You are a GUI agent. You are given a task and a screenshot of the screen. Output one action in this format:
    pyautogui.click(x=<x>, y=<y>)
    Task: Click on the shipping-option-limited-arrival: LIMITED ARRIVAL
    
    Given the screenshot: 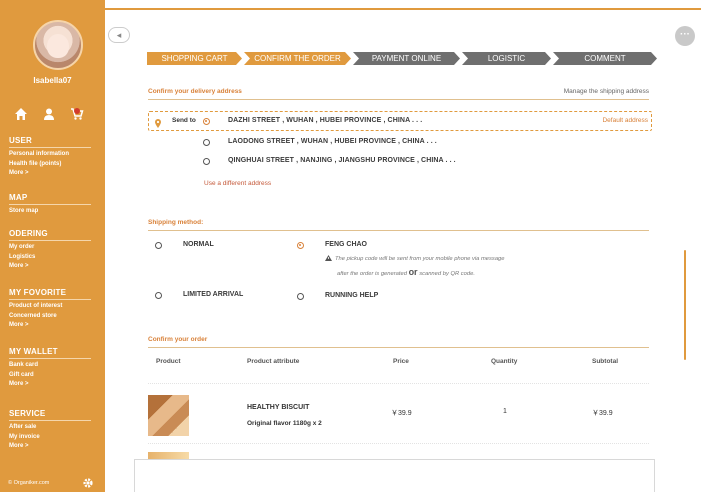 What is the action you would take?
    pyautogui.click(x=213, y=294)
    